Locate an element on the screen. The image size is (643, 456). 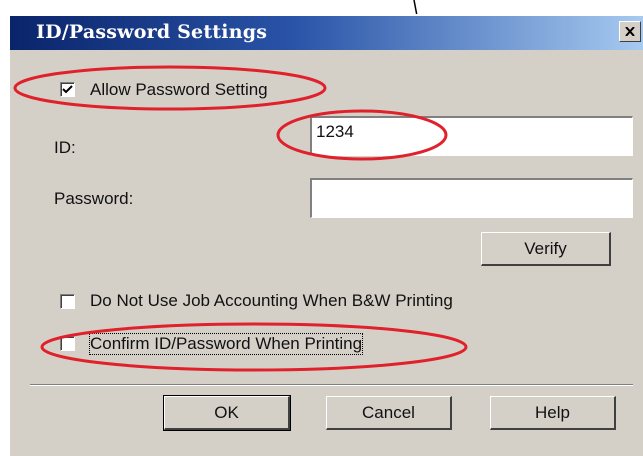
checkmark-icon is located at coordinates (67, 89).